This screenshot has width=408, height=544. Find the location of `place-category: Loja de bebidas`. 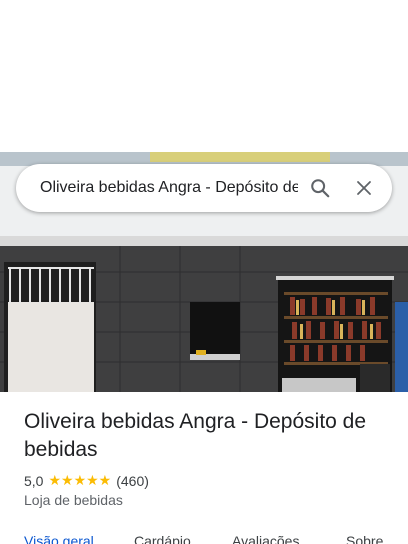

place-category: Loja de bebidas is located at coordinates (73, 500).